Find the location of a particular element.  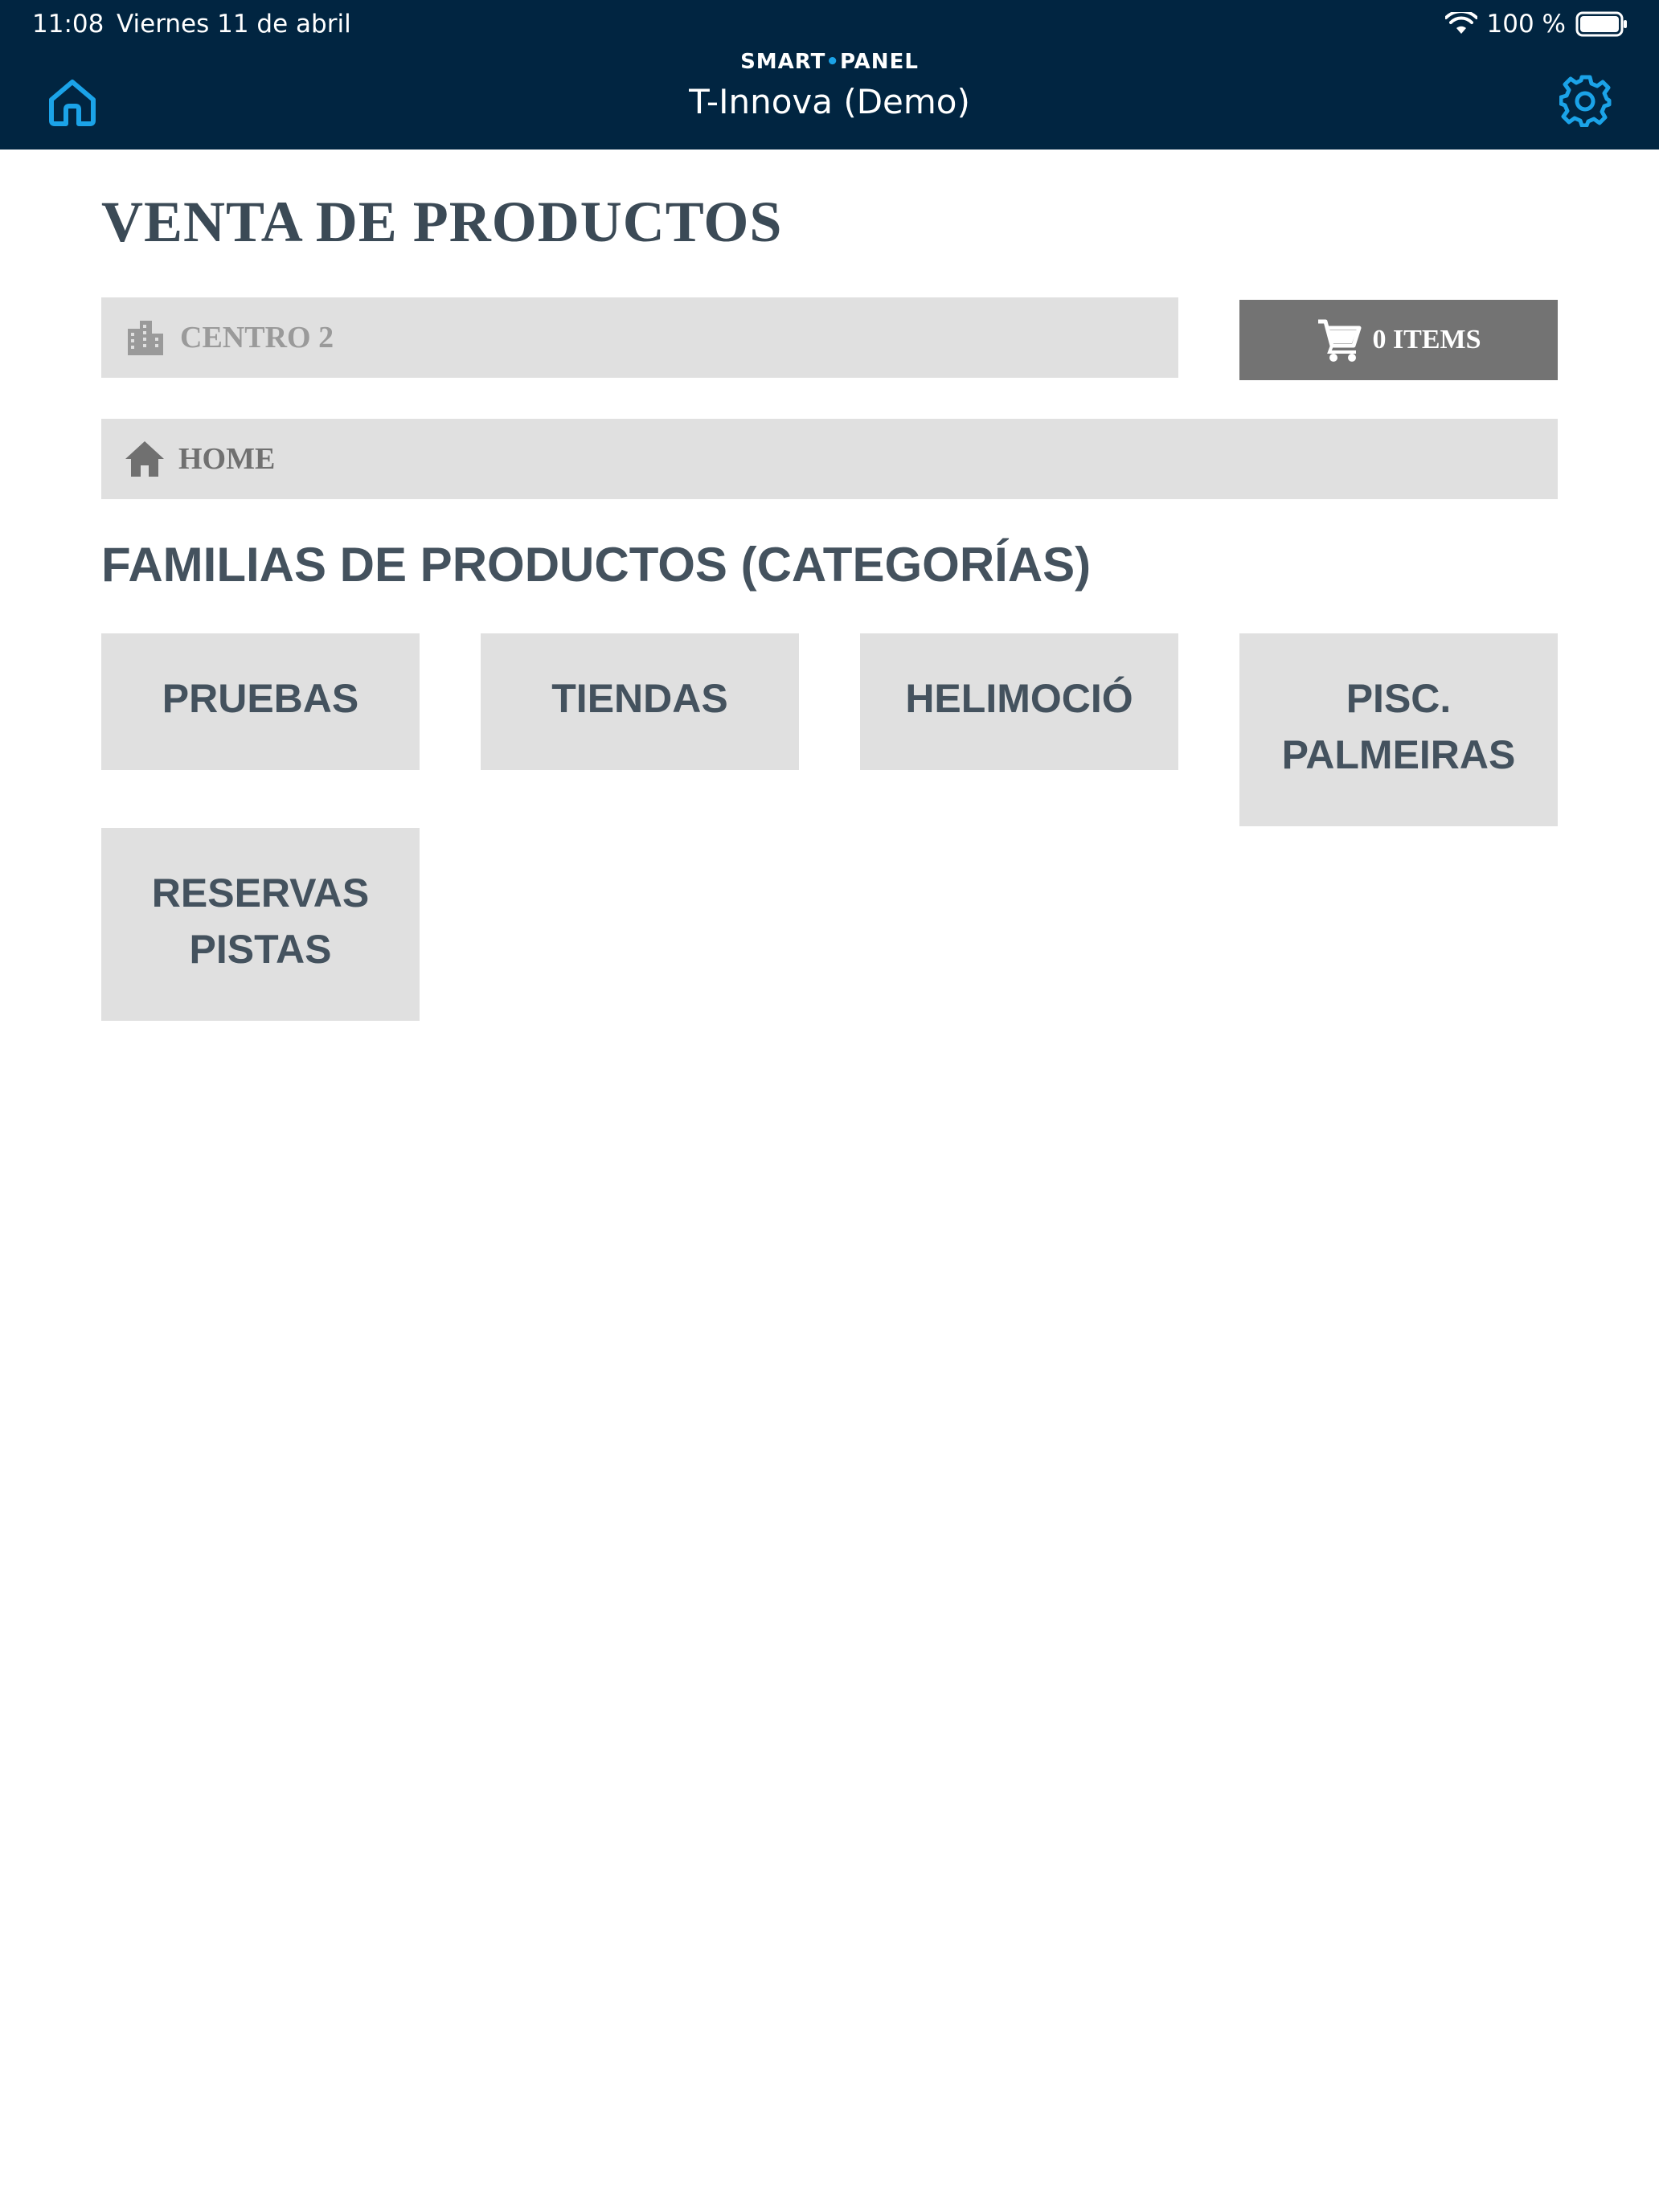

category-tile: HELIMOCIÓ is located at coordinates (1019, 701).